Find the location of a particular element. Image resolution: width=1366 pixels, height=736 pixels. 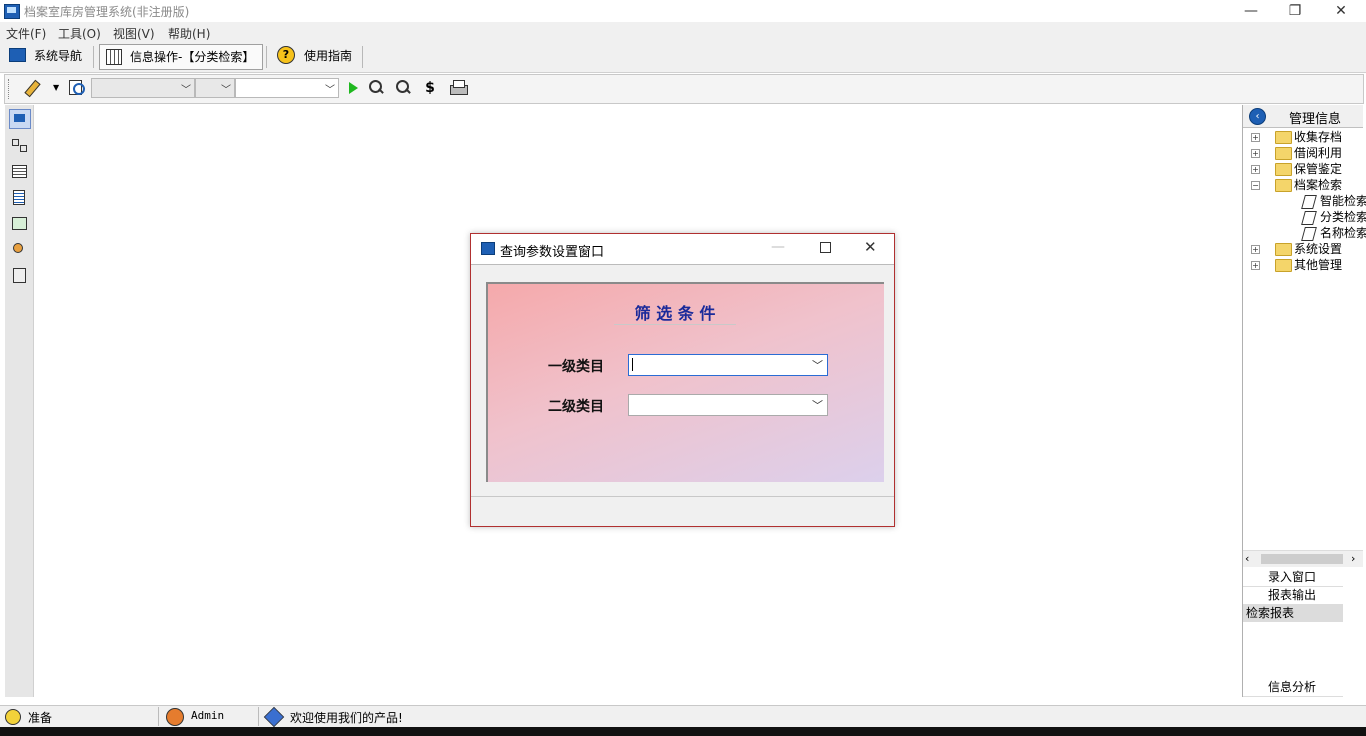

product-icon is located at coordinates (274, 717).